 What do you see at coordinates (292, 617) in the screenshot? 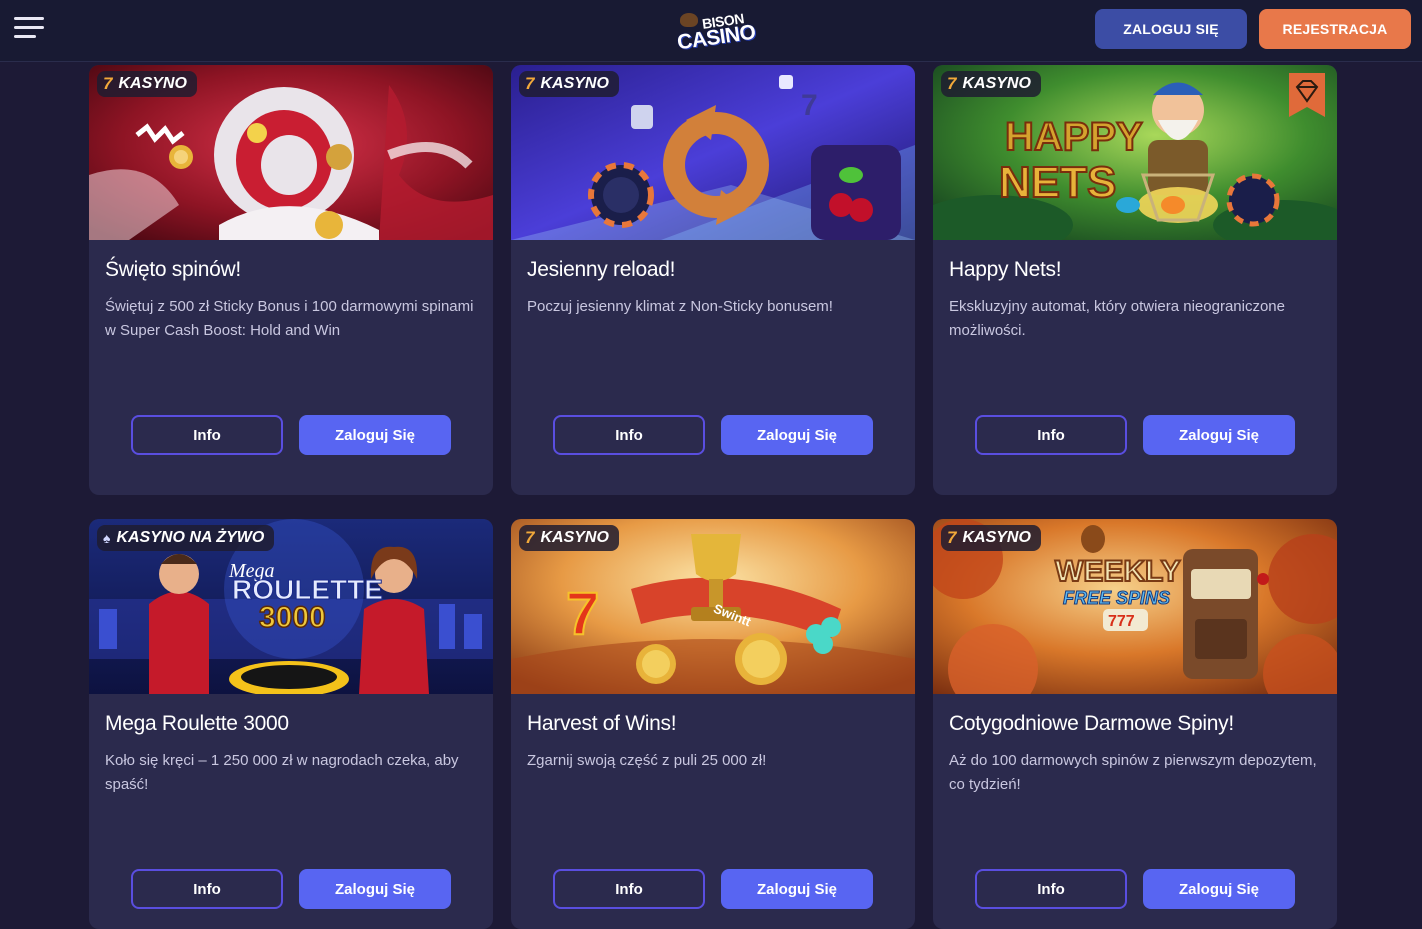
I see `promo-image-text: 3000` at bounding box center [292, 617].